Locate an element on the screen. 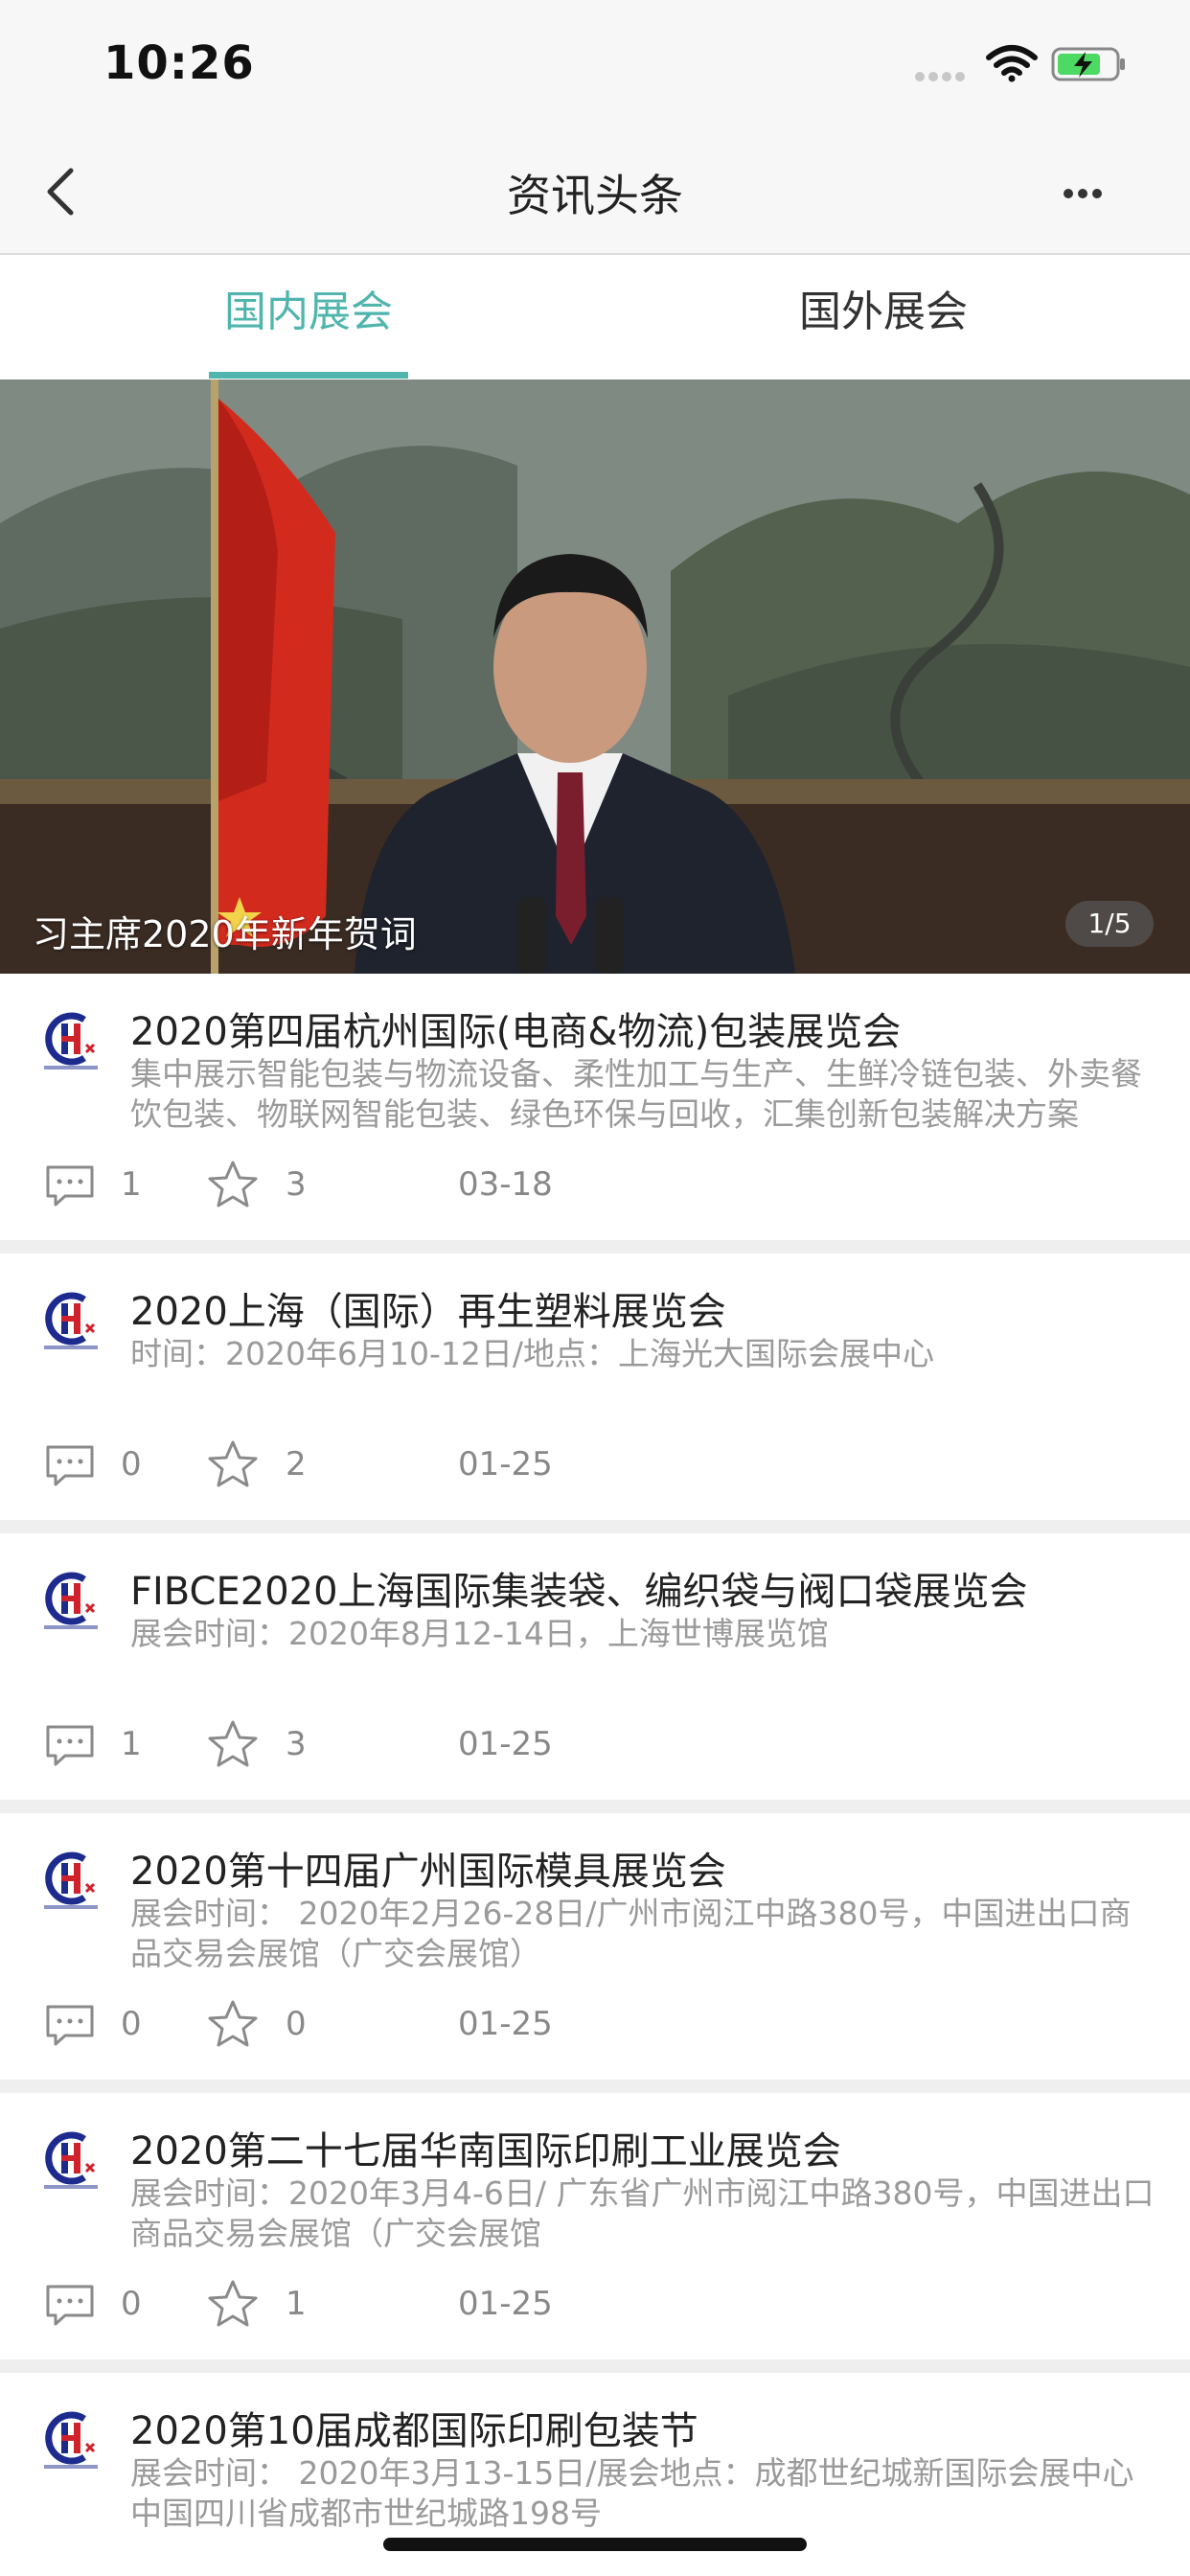  home-indicator is located at coordinates (595, 2544).